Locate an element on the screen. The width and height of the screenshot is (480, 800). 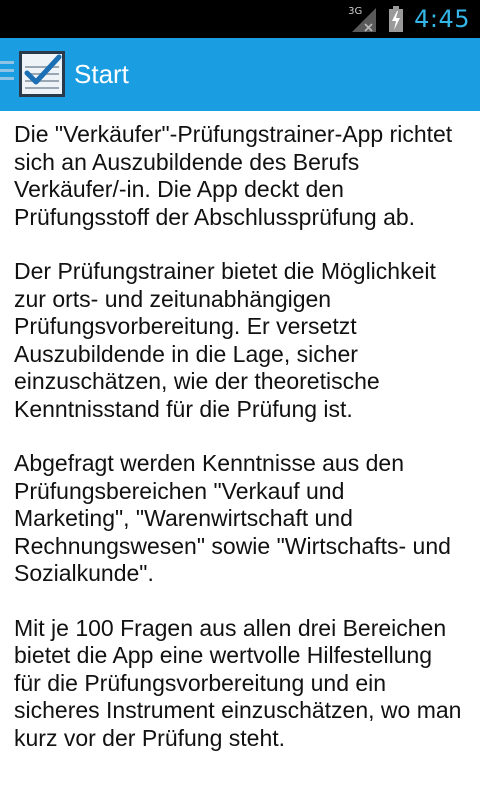
clock: 4:45 is located at coordinates (442, 19).